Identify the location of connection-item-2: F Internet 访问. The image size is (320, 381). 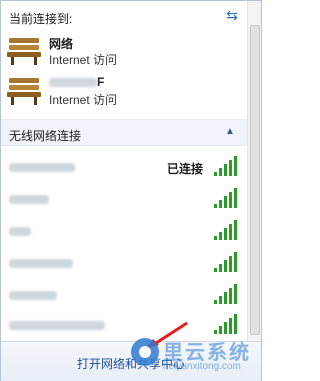
(125, 91).